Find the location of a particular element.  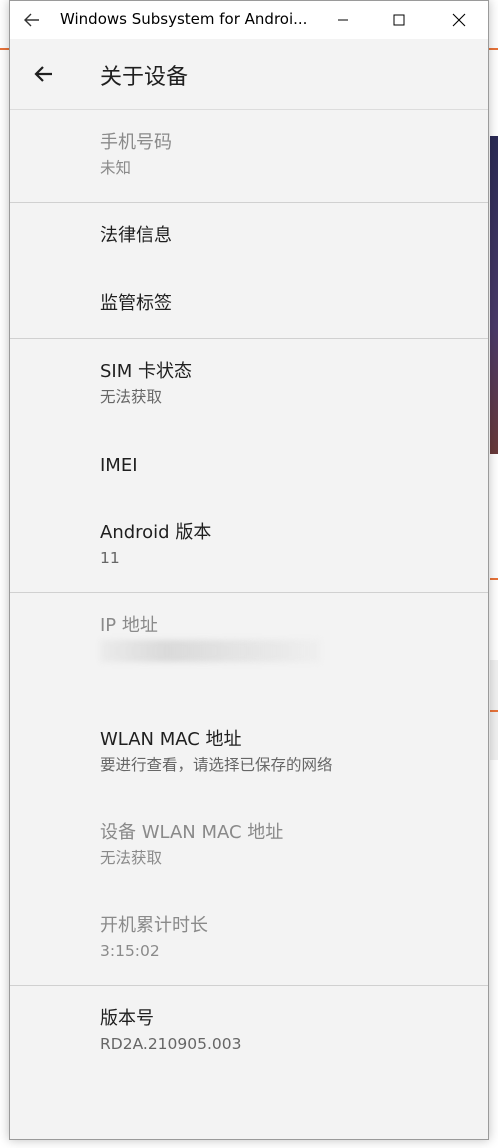

ip-address-item: IP 地址 is located at coordinates (129, 626).